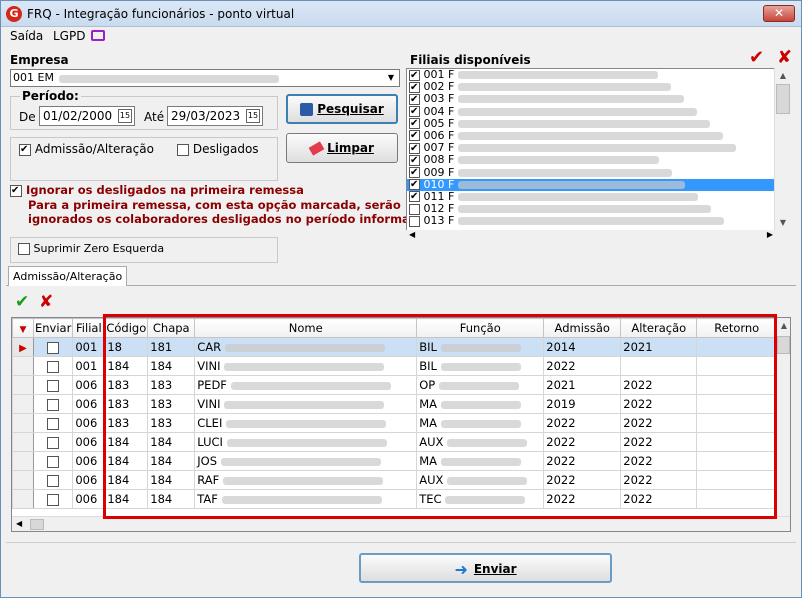 Image resolution: width=802 pixels, height=598 pixels. What do you see at coordinates (68, 276) in the screenshot?
I see `tab-admissao: Admissão/Alteração` at bounding box center [68, 276].